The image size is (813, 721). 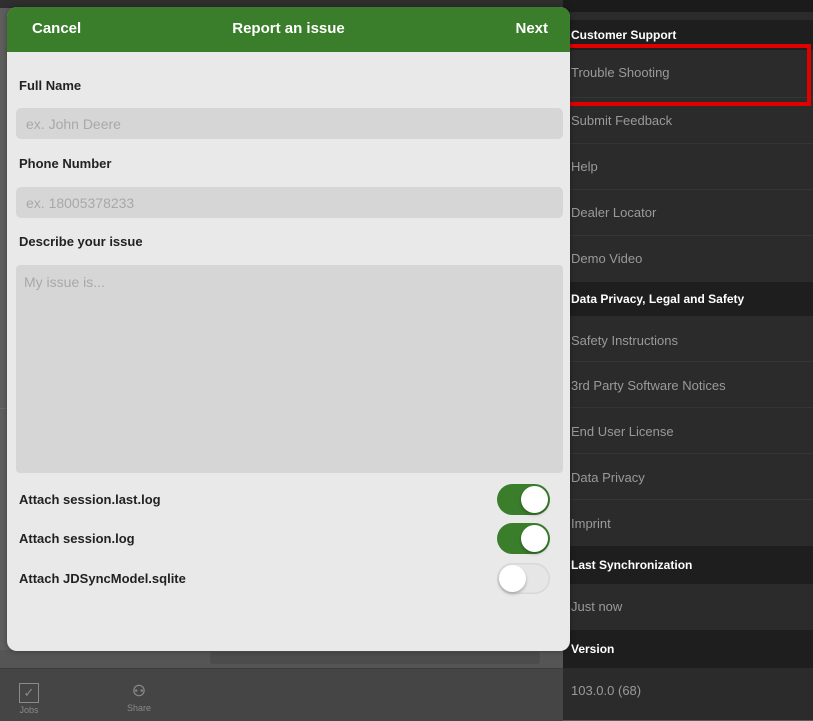 I want to click on background-search-bar, so click(x=375, y=658).